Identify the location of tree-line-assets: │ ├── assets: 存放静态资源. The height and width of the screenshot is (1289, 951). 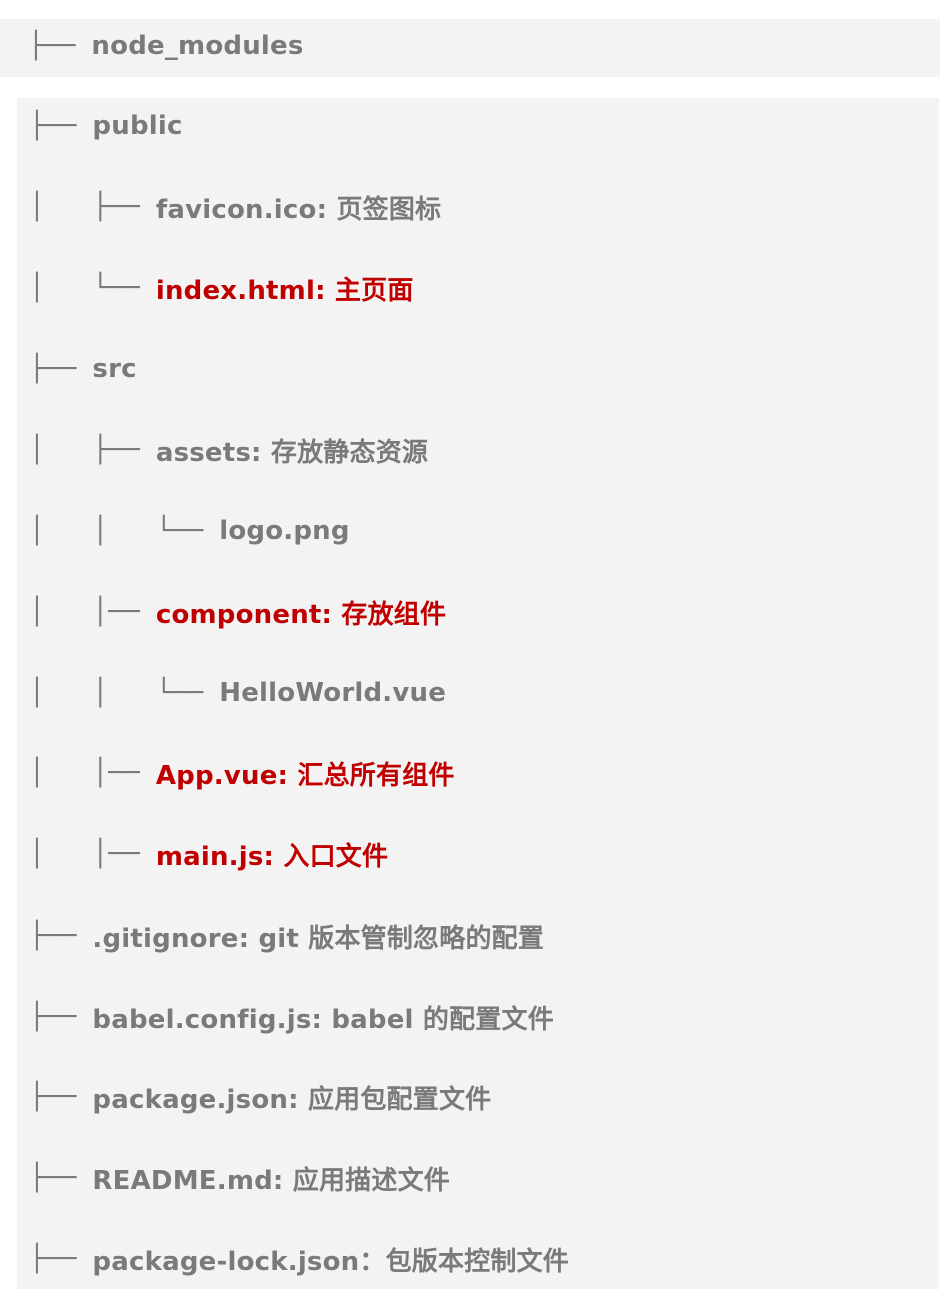
(228, 450).